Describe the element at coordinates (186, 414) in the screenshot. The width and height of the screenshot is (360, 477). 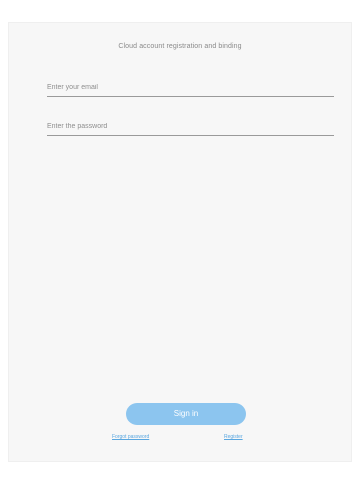
I see `sign-in-button: Sign in` at that location.